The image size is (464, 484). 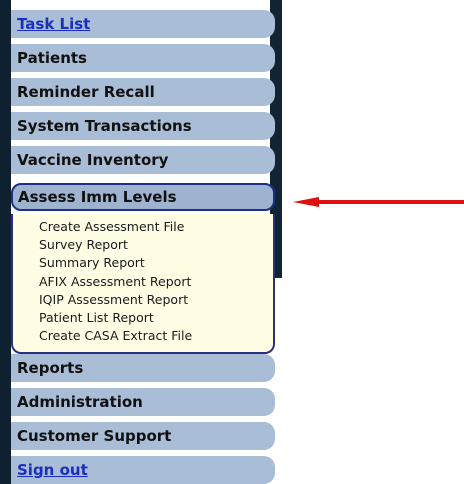 What do you see at coordinates (143, 368) in the screenshot?
I see `nav-item-reports: Reports` at bounding box center [143, 368].